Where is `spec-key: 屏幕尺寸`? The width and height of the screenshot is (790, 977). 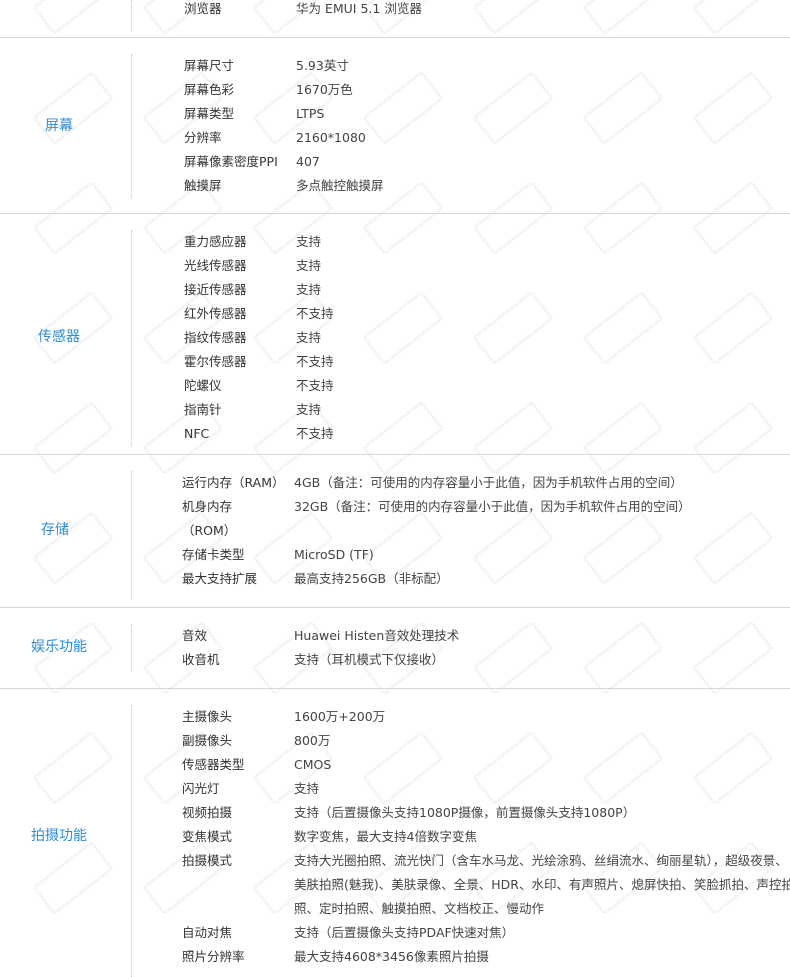 spec-key: 屏幕尺寸 is located at coordinates (209, 65).